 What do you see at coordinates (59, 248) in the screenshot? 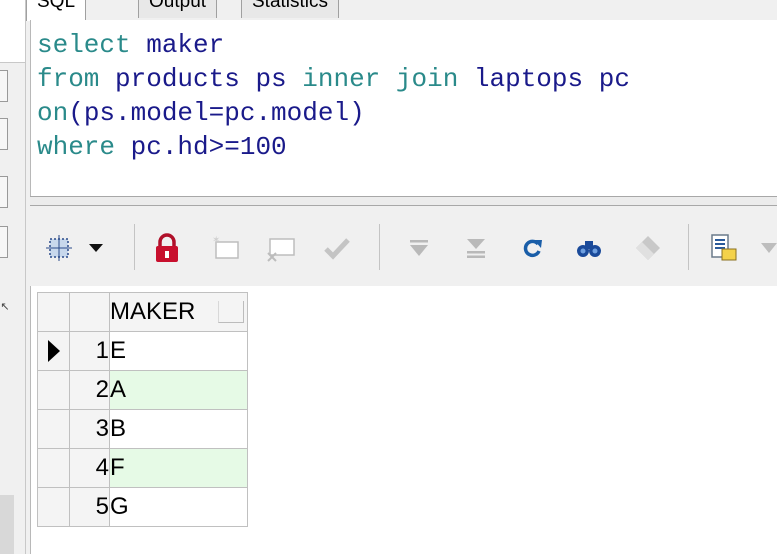
I see `grid-select-icon` at bounding box center [59, 248].